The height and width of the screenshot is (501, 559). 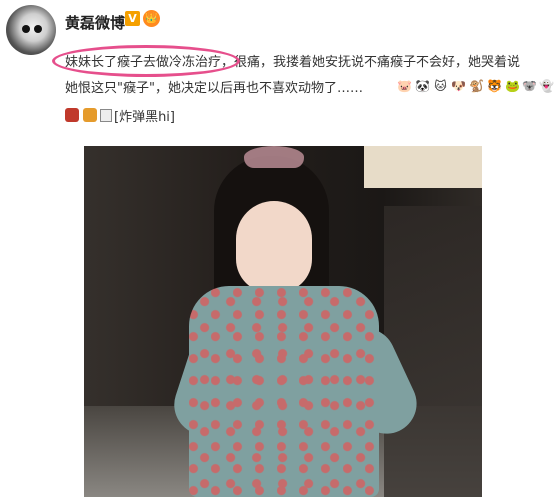 What do you see at coordinates (106, 115) in the screenshot?
I see `broken-image-icon` at bounding box center [106, 115].